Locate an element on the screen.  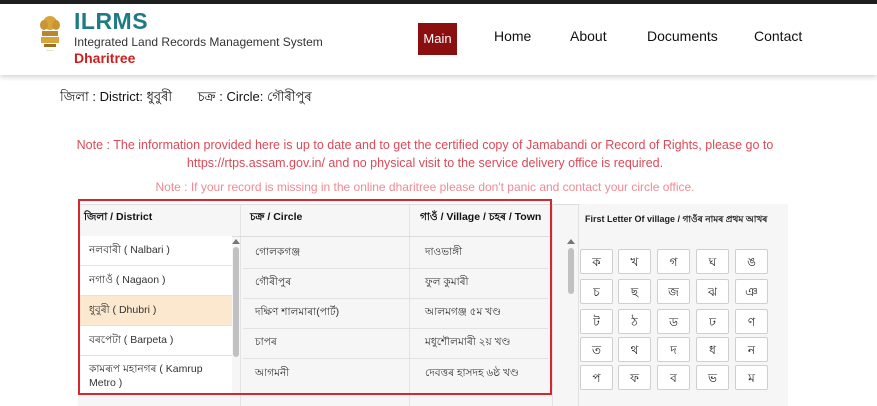
village-column-header: গাওঁ / Village / চহৰ / Town is located at coordinates (481, 217).